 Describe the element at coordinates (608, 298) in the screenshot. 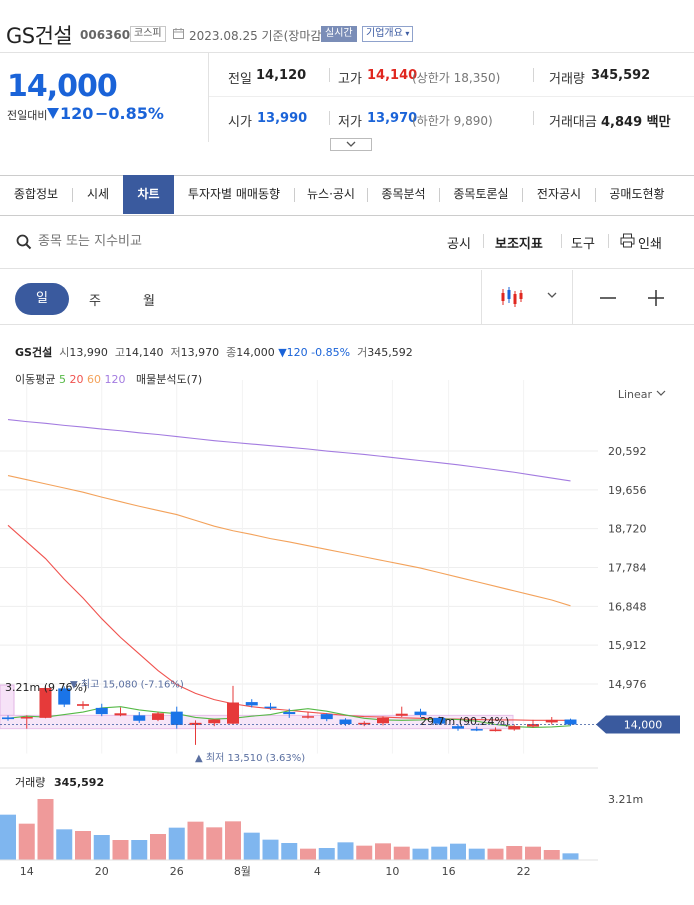

I see `zoom-out-icon` at that location.